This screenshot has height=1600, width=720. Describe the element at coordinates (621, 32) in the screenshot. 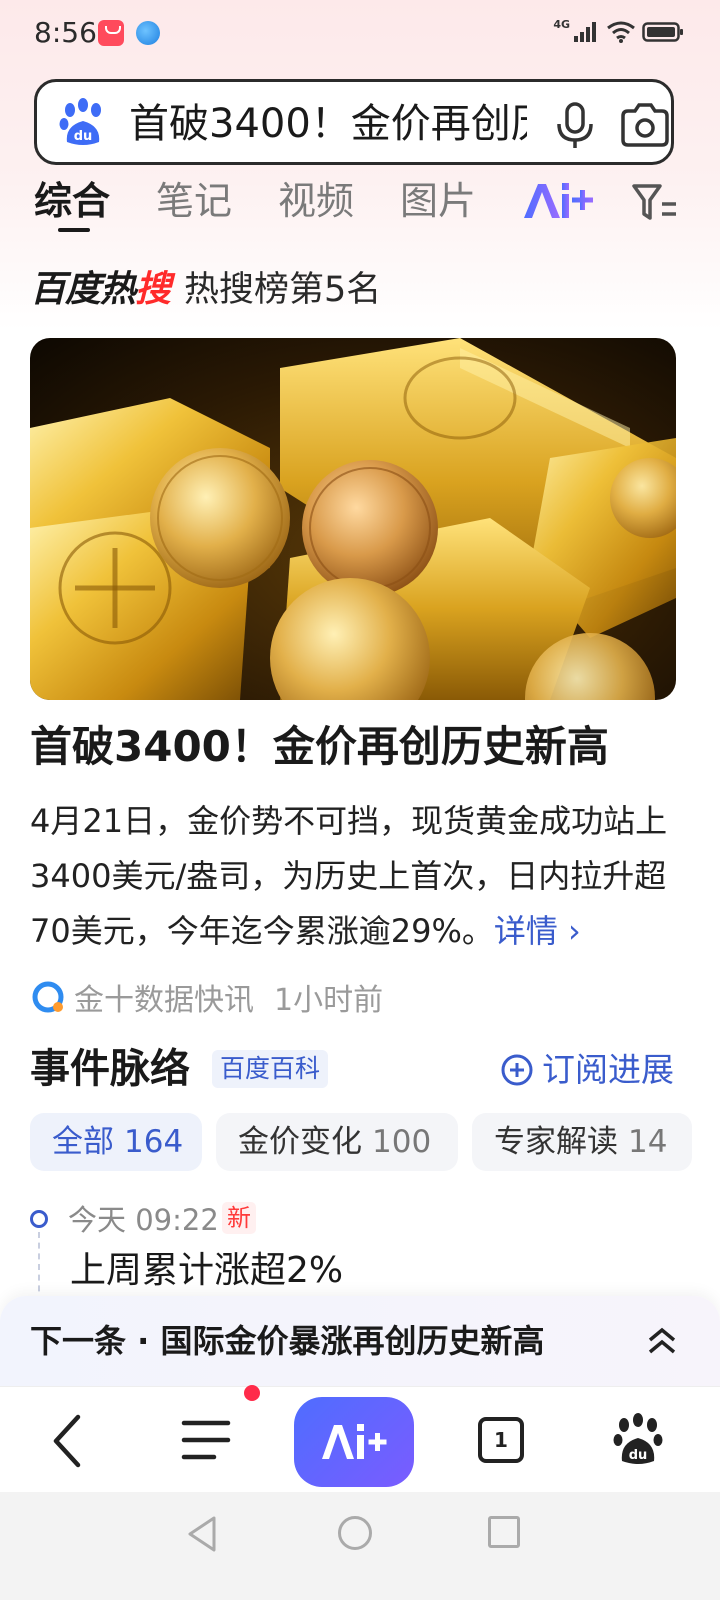

I see `wifi-icon` at that location.